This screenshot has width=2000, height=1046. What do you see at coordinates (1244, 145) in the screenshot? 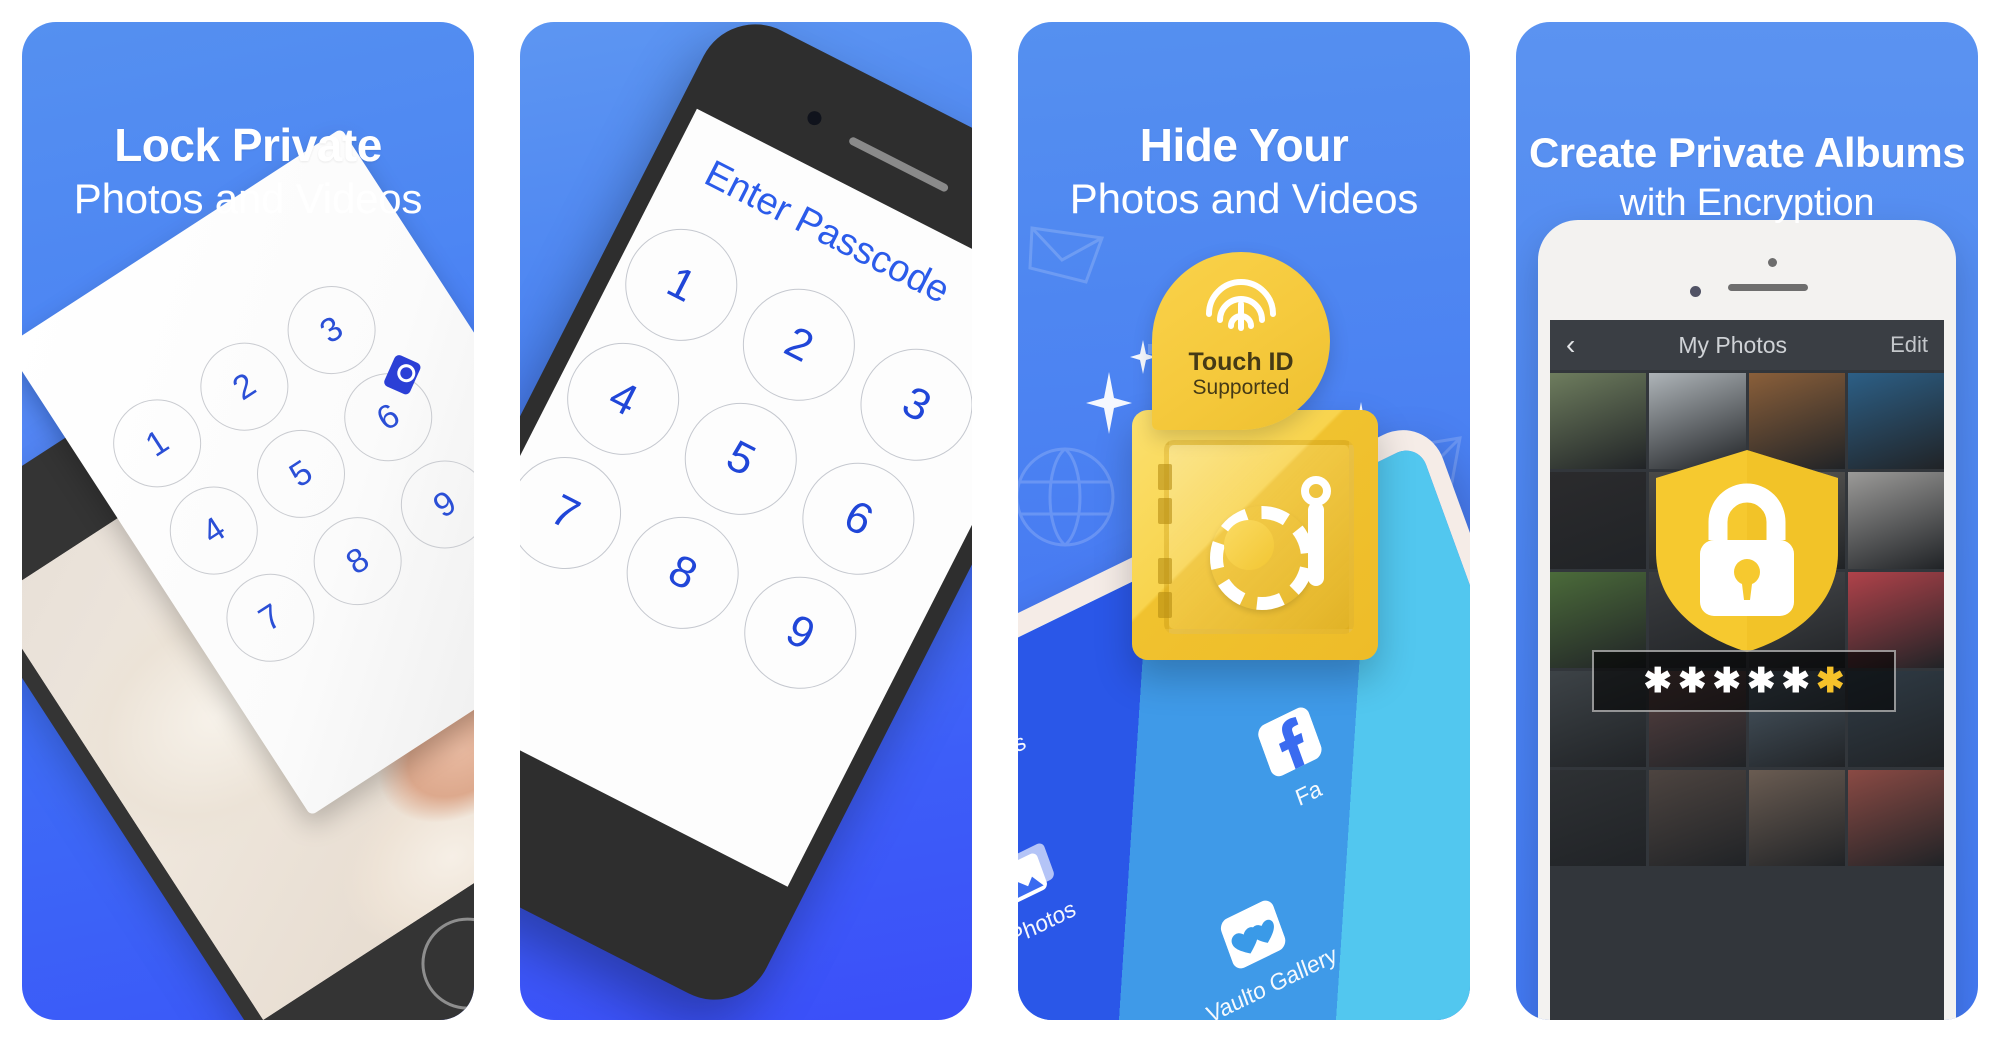
I see `panel3-heading-line1: Hide Your` at bounding box center [1244, 145].